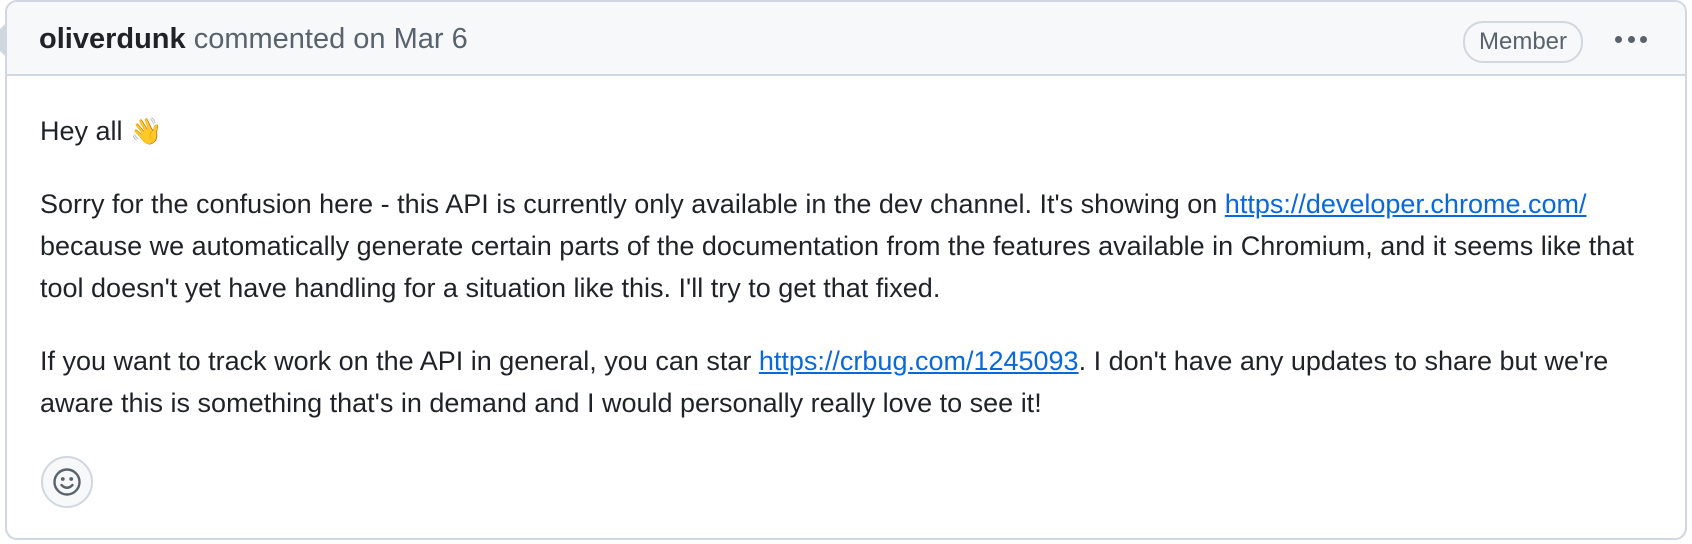  I want to click on comment-header: oliverdunk commented on Mar 6 Member, so click(846, 39).